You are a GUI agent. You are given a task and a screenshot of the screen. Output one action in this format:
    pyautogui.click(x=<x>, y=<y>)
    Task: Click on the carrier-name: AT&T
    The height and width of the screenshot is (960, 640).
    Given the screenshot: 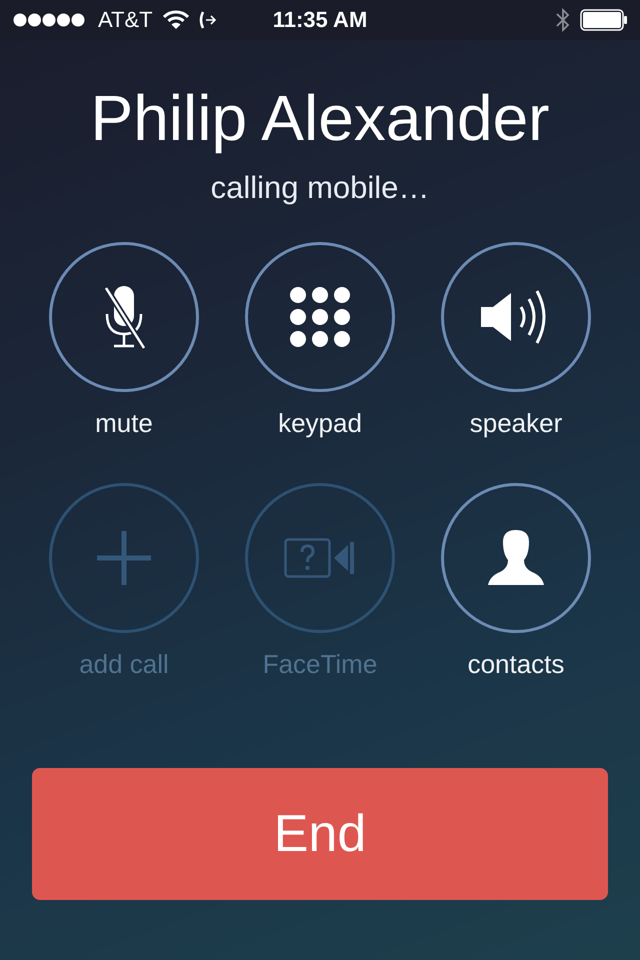 What is the action you would take?
    pyautogui.click(x=125, y=20)
    